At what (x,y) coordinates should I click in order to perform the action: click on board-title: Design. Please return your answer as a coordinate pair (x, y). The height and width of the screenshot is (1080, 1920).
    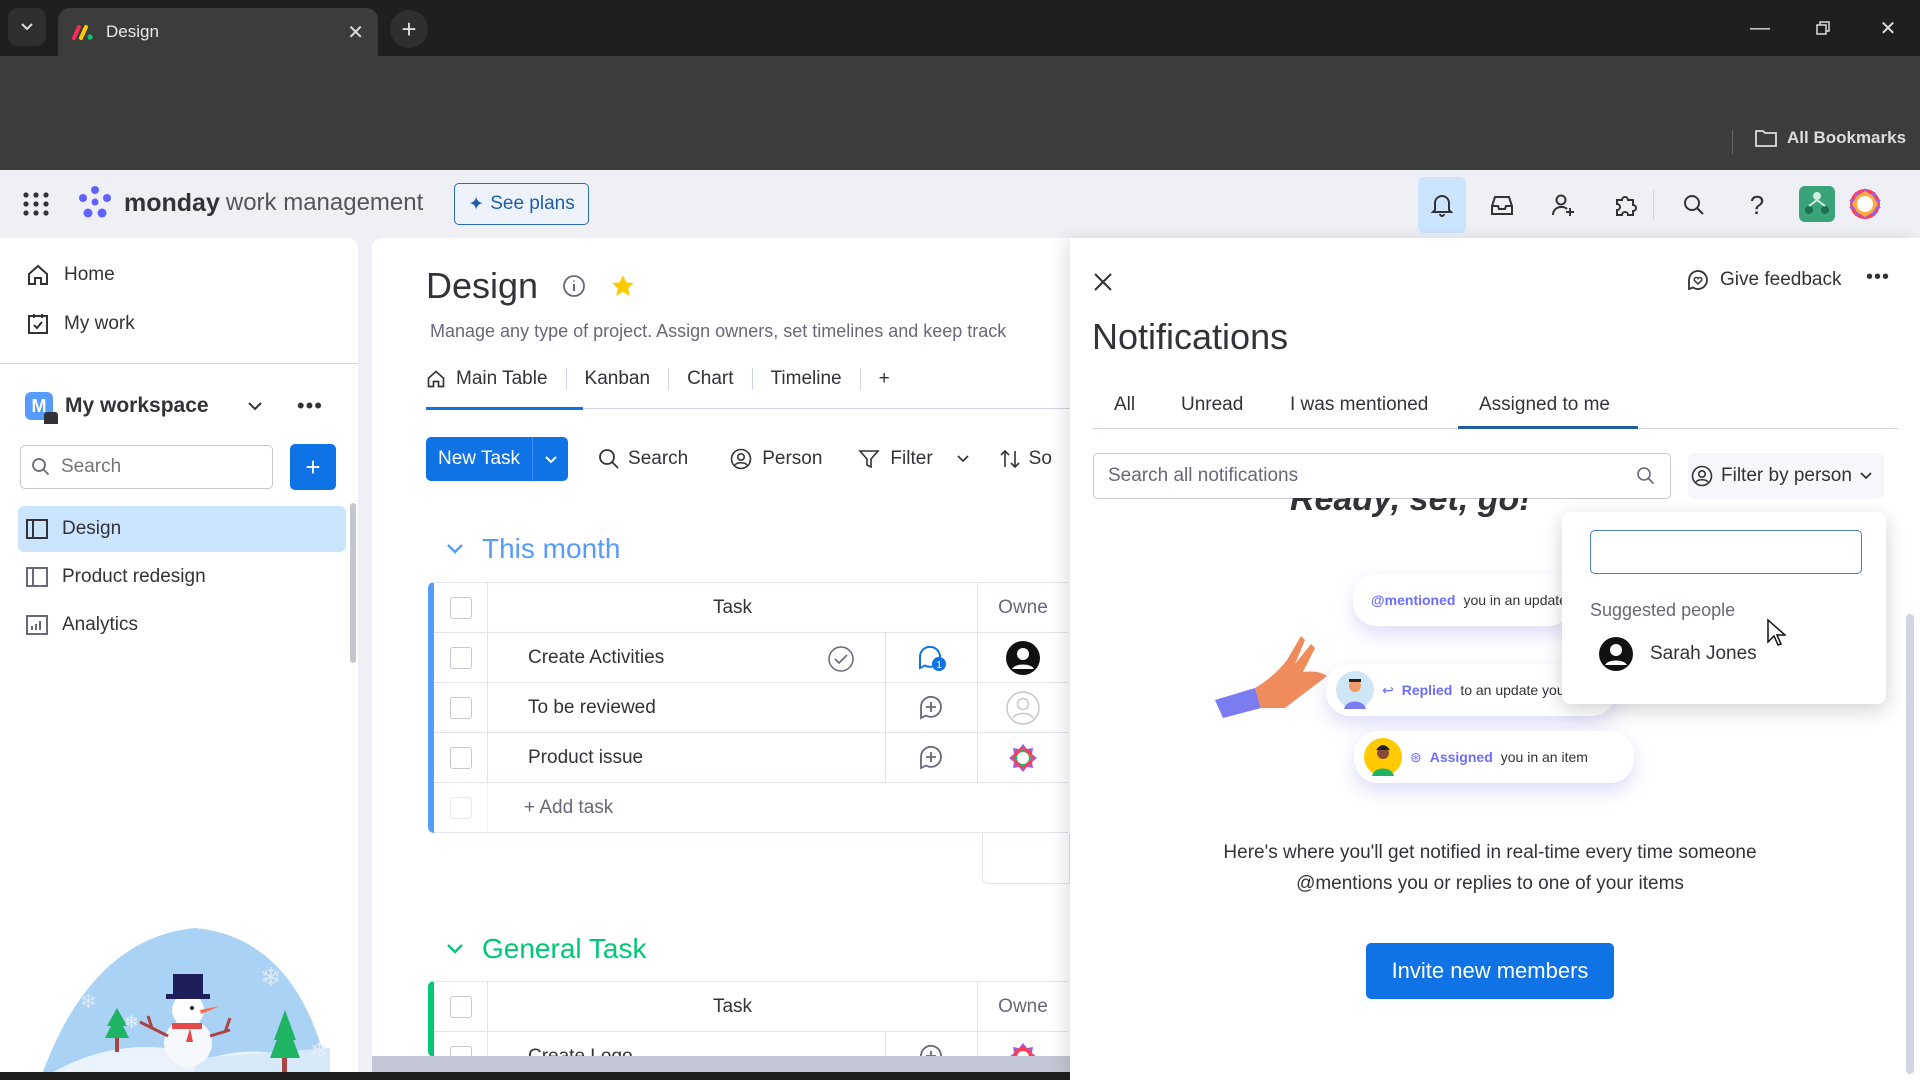
    Looking at the image, I should click on (482, 286).